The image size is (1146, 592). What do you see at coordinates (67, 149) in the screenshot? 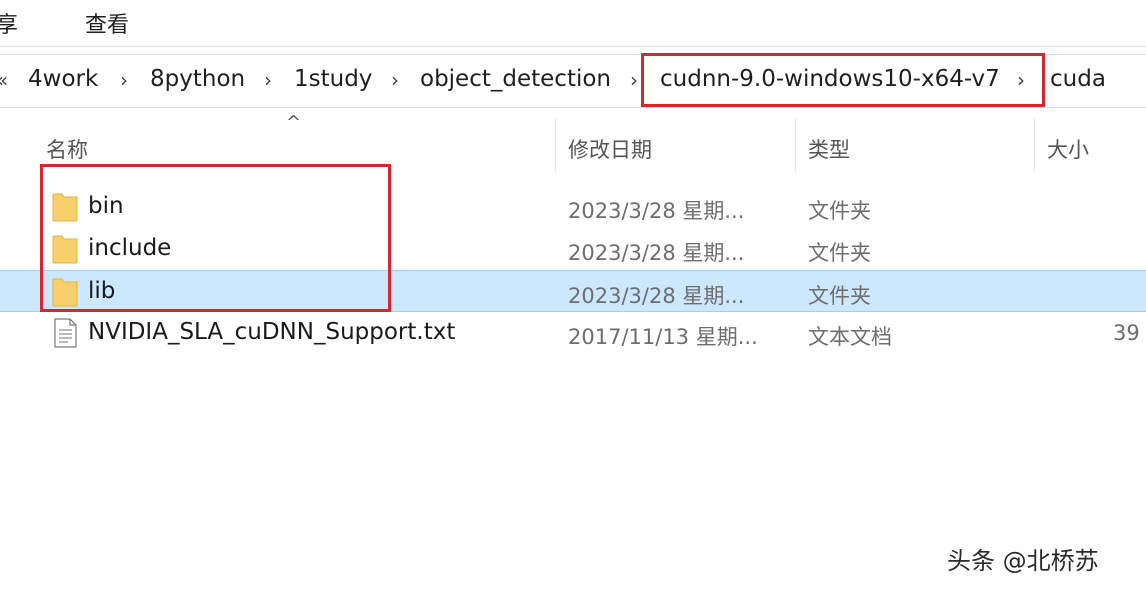
I see `column-header-name: 名称` at bounding box center [67, 149].